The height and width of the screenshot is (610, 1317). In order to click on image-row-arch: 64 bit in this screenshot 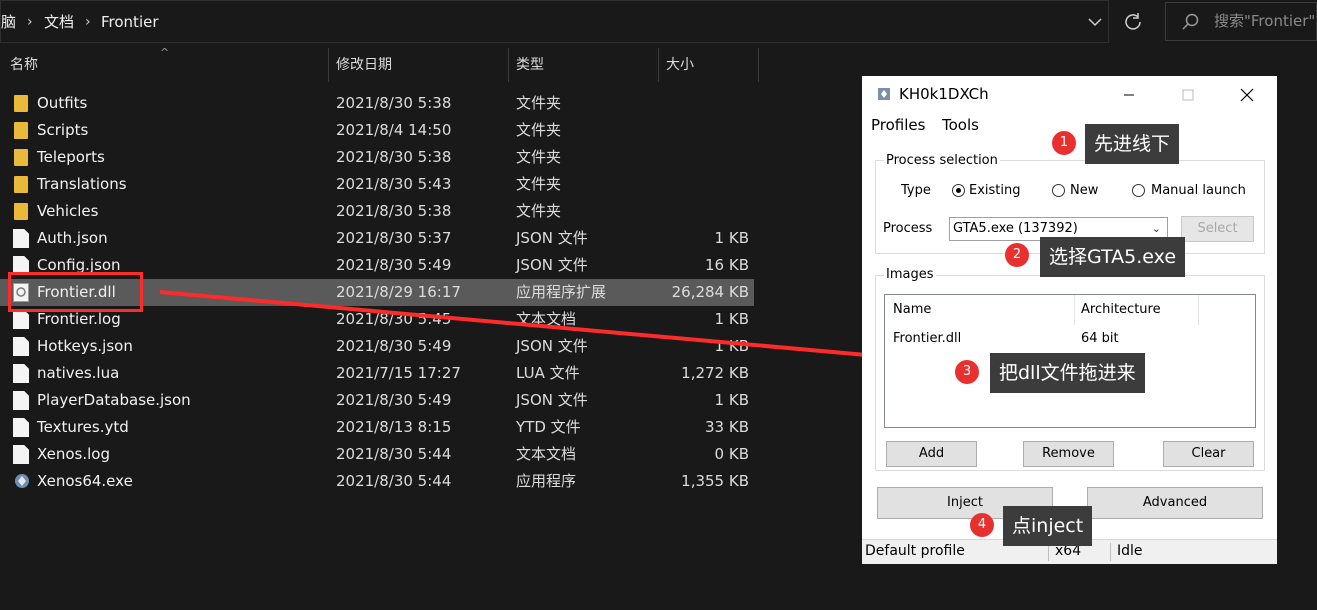, I will do `click(1100, 338)`.